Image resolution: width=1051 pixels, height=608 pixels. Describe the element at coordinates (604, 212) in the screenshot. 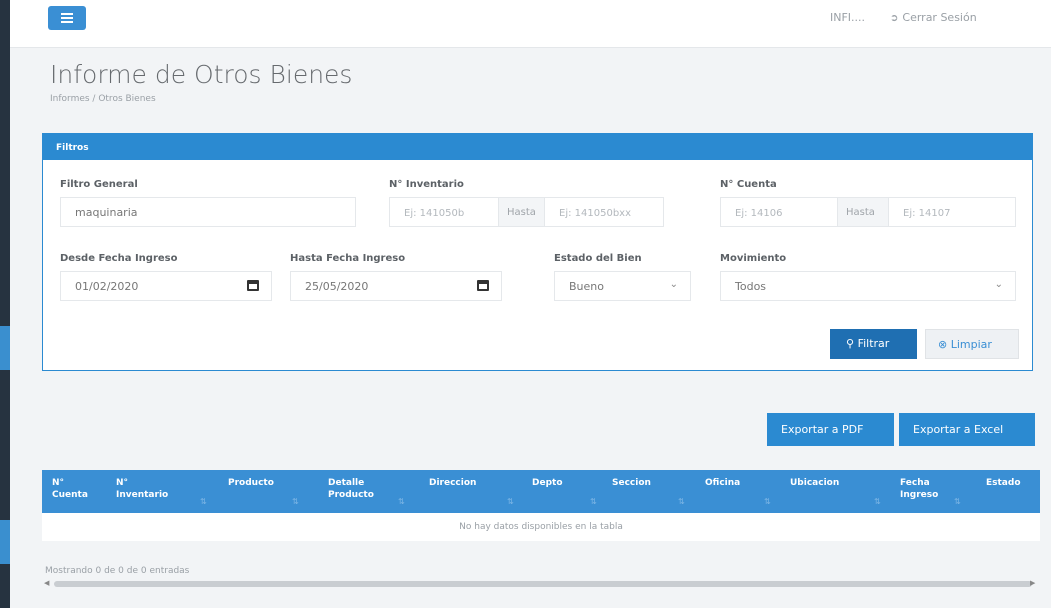

I see `inventory-to-input: Ej: 141050bxx` at that location.